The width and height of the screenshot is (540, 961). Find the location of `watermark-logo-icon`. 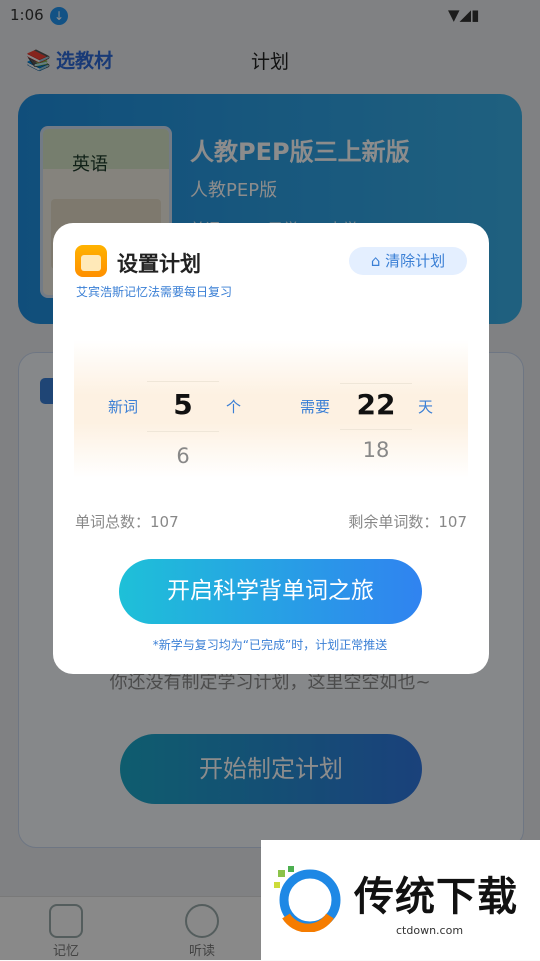

watermark-logo-icon is located at coordinates (307, 899).